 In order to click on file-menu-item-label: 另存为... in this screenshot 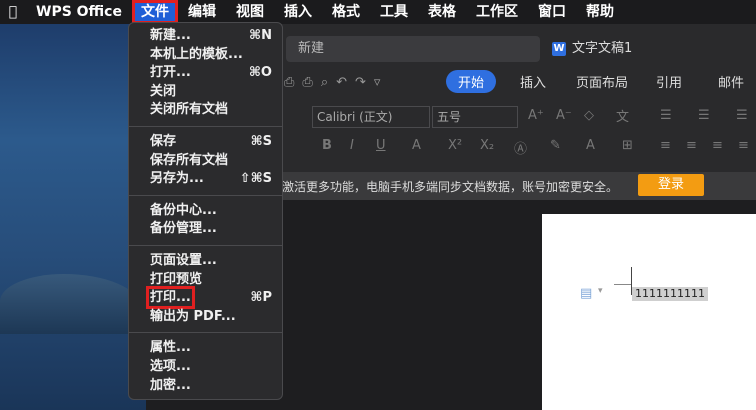, I will do `click(177, 179)`.